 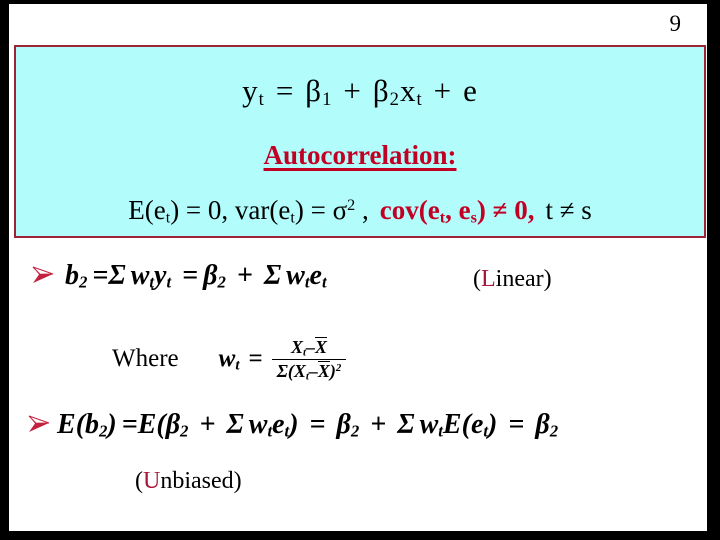 I want to click on num-xbar: X, so click(x=321, y=347).